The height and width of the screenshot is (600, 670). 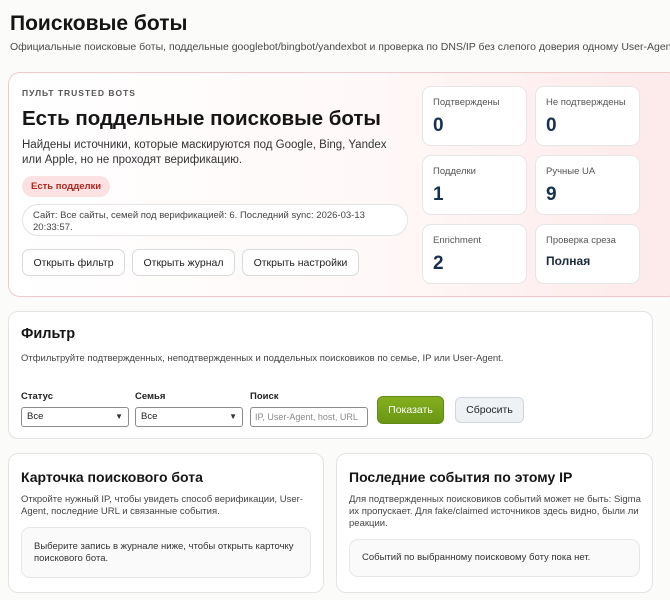 I want to click on stat-label: Enrichment, so click(x=457, y=240).